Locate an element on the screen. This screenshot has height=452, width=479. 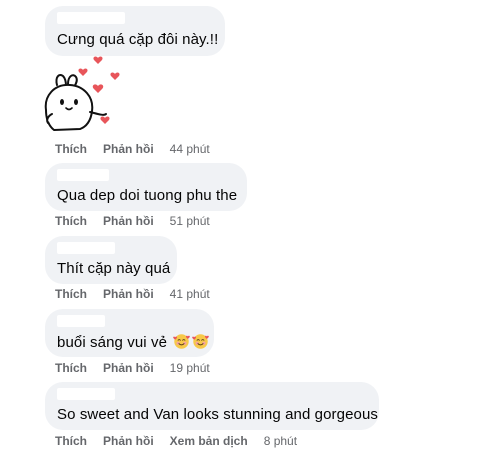
comment-text: Cưng quá cặp đôi này.!! is located at coordinates (138, 39).